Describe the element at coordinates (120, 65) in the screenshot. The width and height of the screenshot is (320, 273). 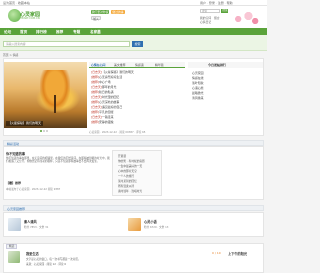
I see `tab-articles: 美文推荐` at that location.